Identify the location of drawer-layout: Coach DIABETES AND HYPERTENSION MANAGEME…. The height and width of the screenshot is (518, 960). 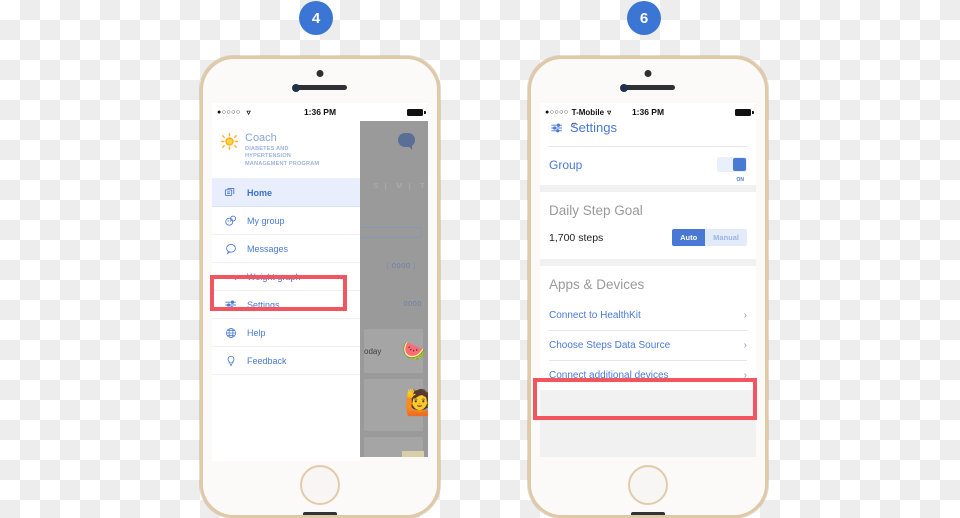
(320, 291).